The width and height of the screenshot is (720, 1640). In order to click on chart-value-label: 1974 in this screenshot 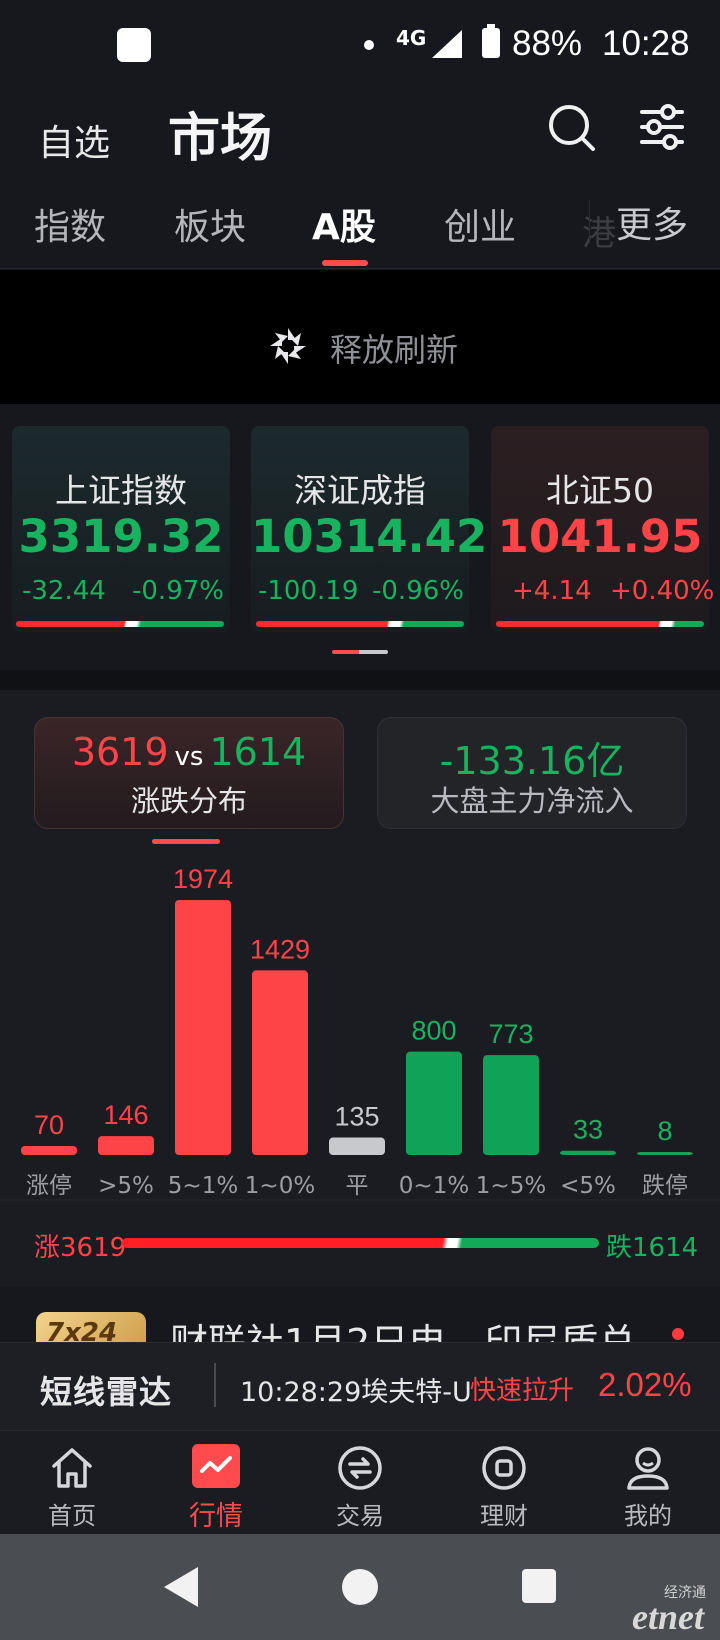, I will do `click(203, 879)`.